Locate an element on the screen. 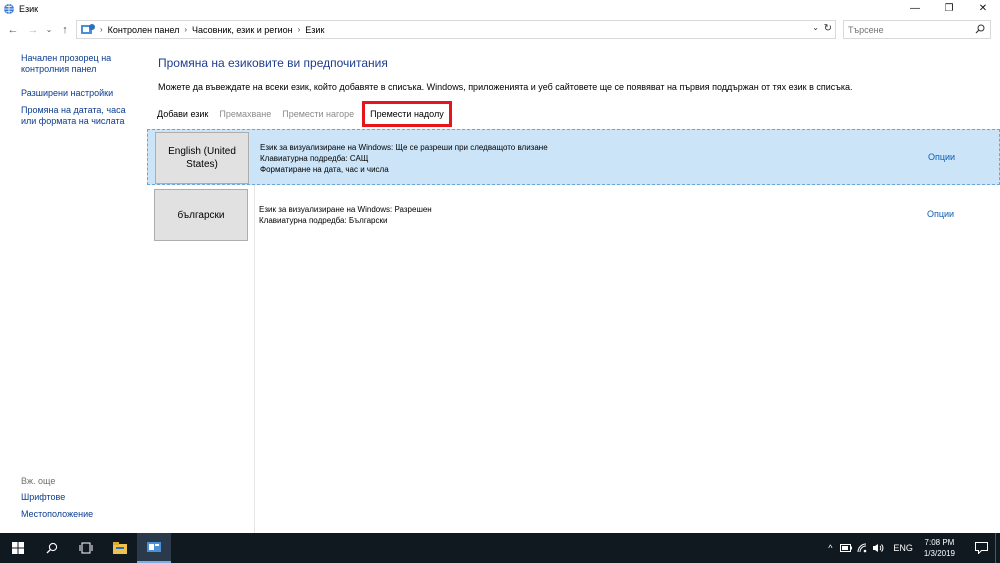 This screenshot has width=1000, height=563. maximize-button: ❐ is located at coordinates (949, 8).